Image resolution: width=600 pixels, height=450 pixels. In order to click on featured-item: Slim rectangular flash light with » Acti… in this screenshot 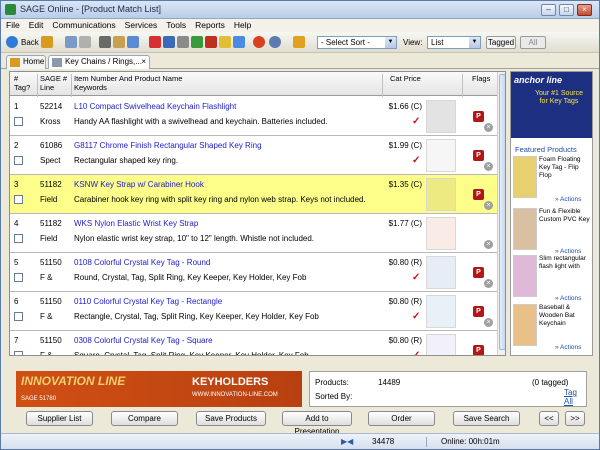, I will do `click(552, 281)`.